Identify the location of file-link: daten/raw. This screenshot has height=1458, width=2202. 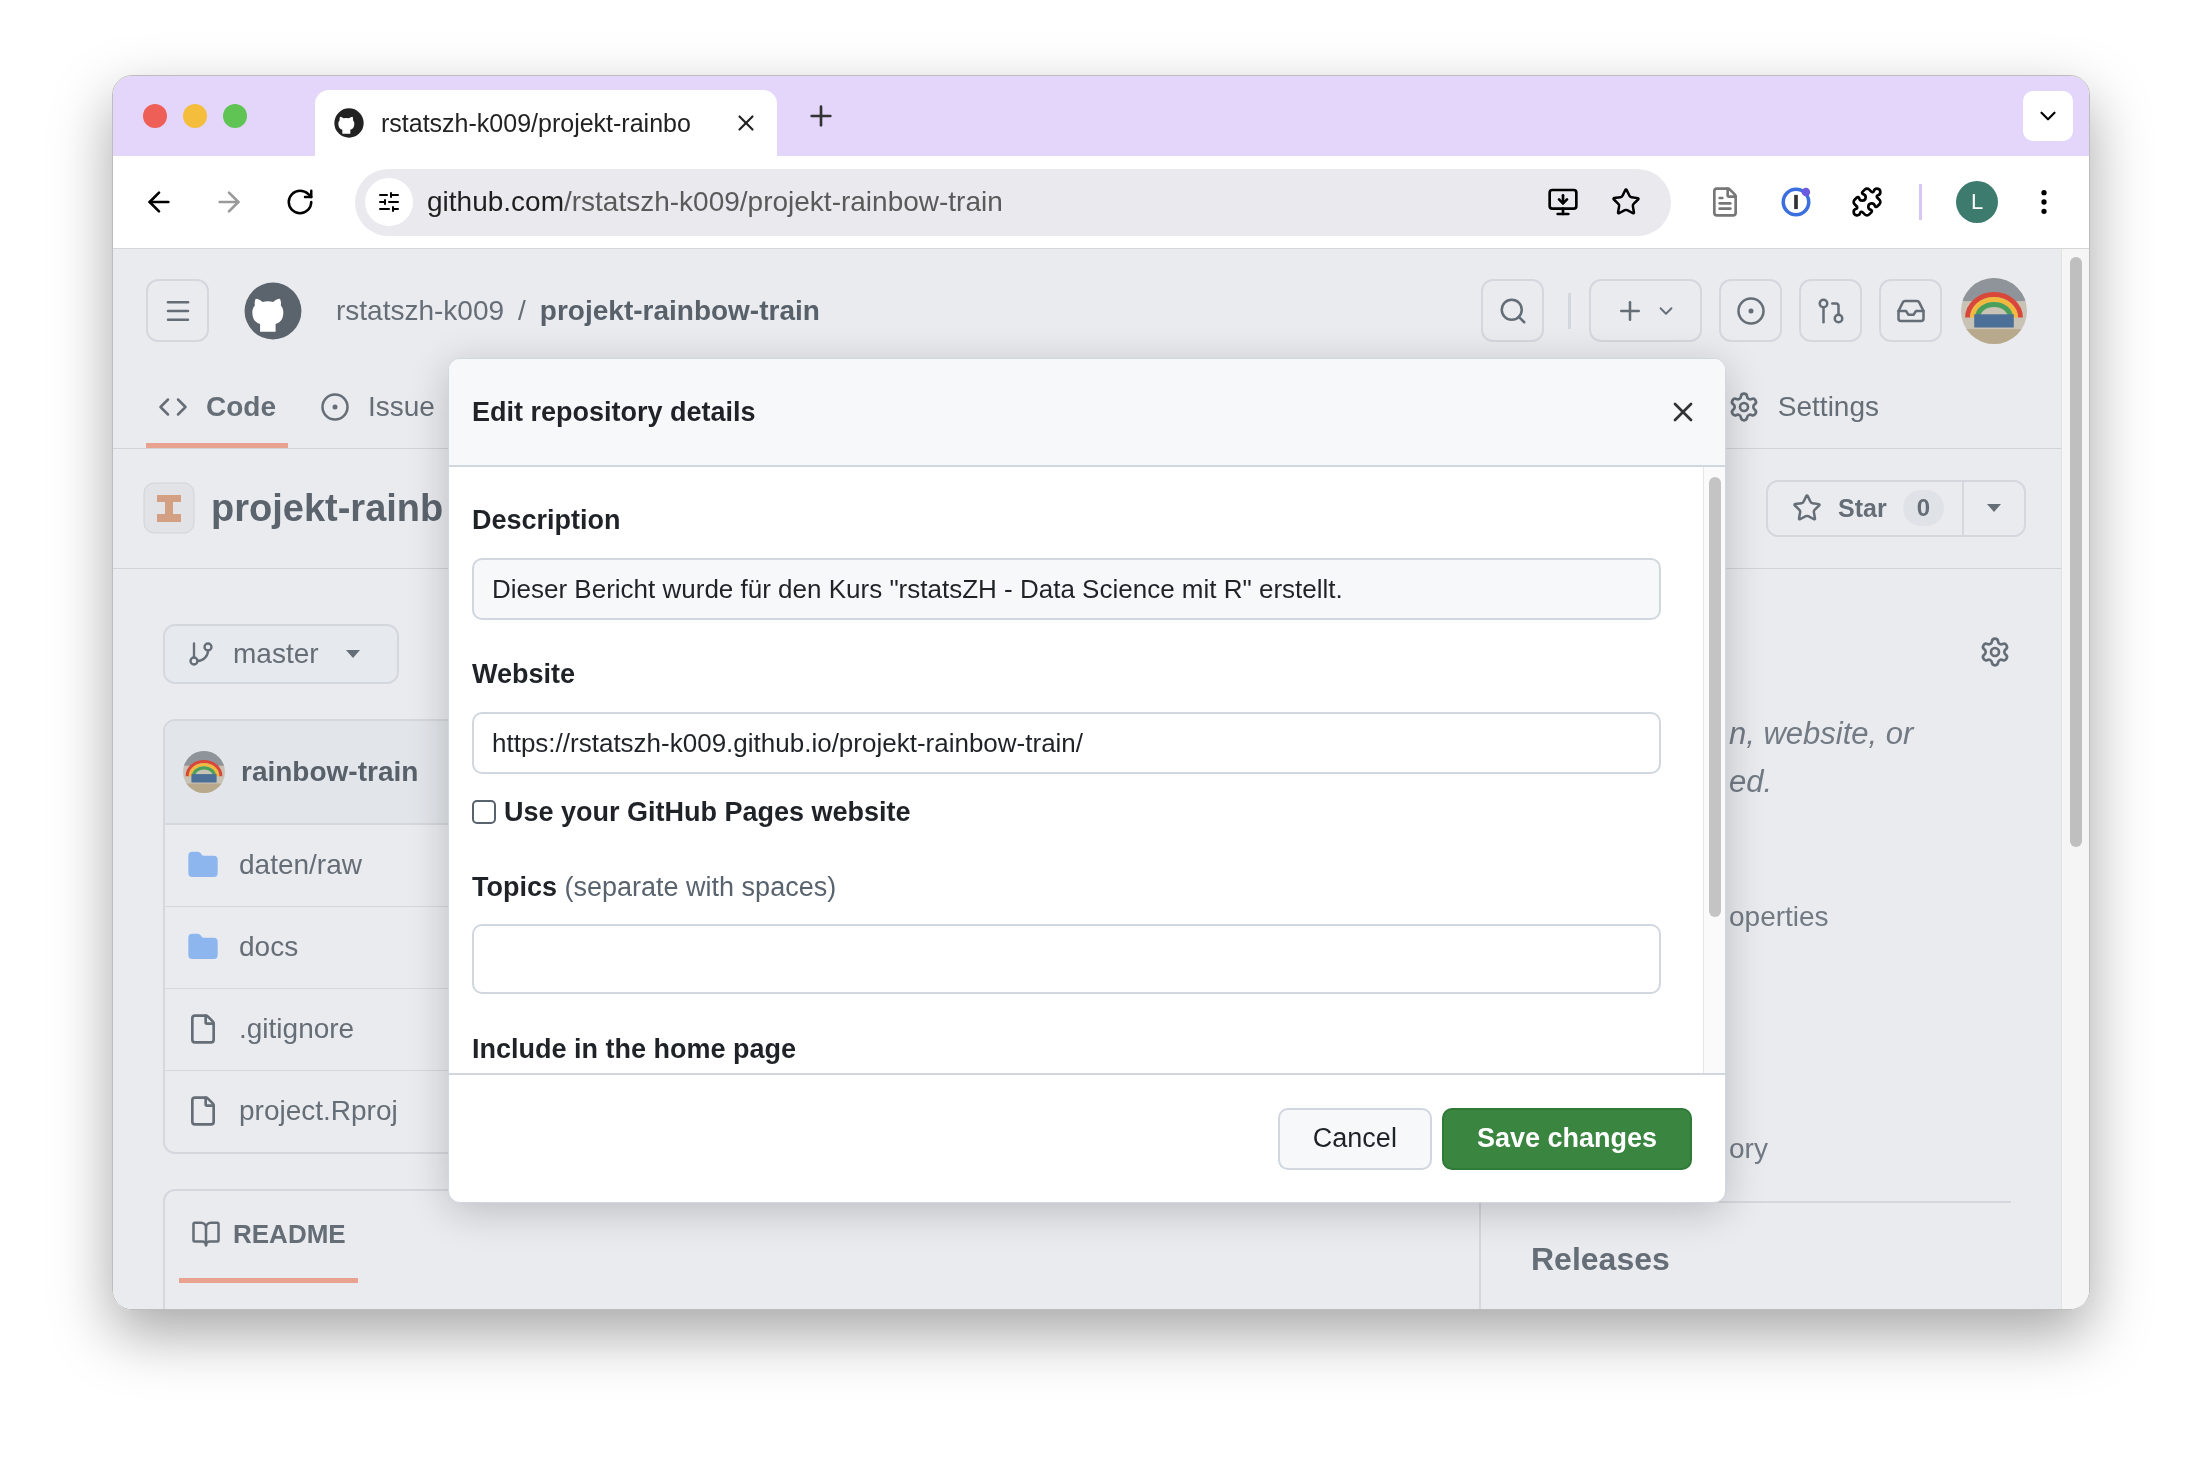
(300, 865).